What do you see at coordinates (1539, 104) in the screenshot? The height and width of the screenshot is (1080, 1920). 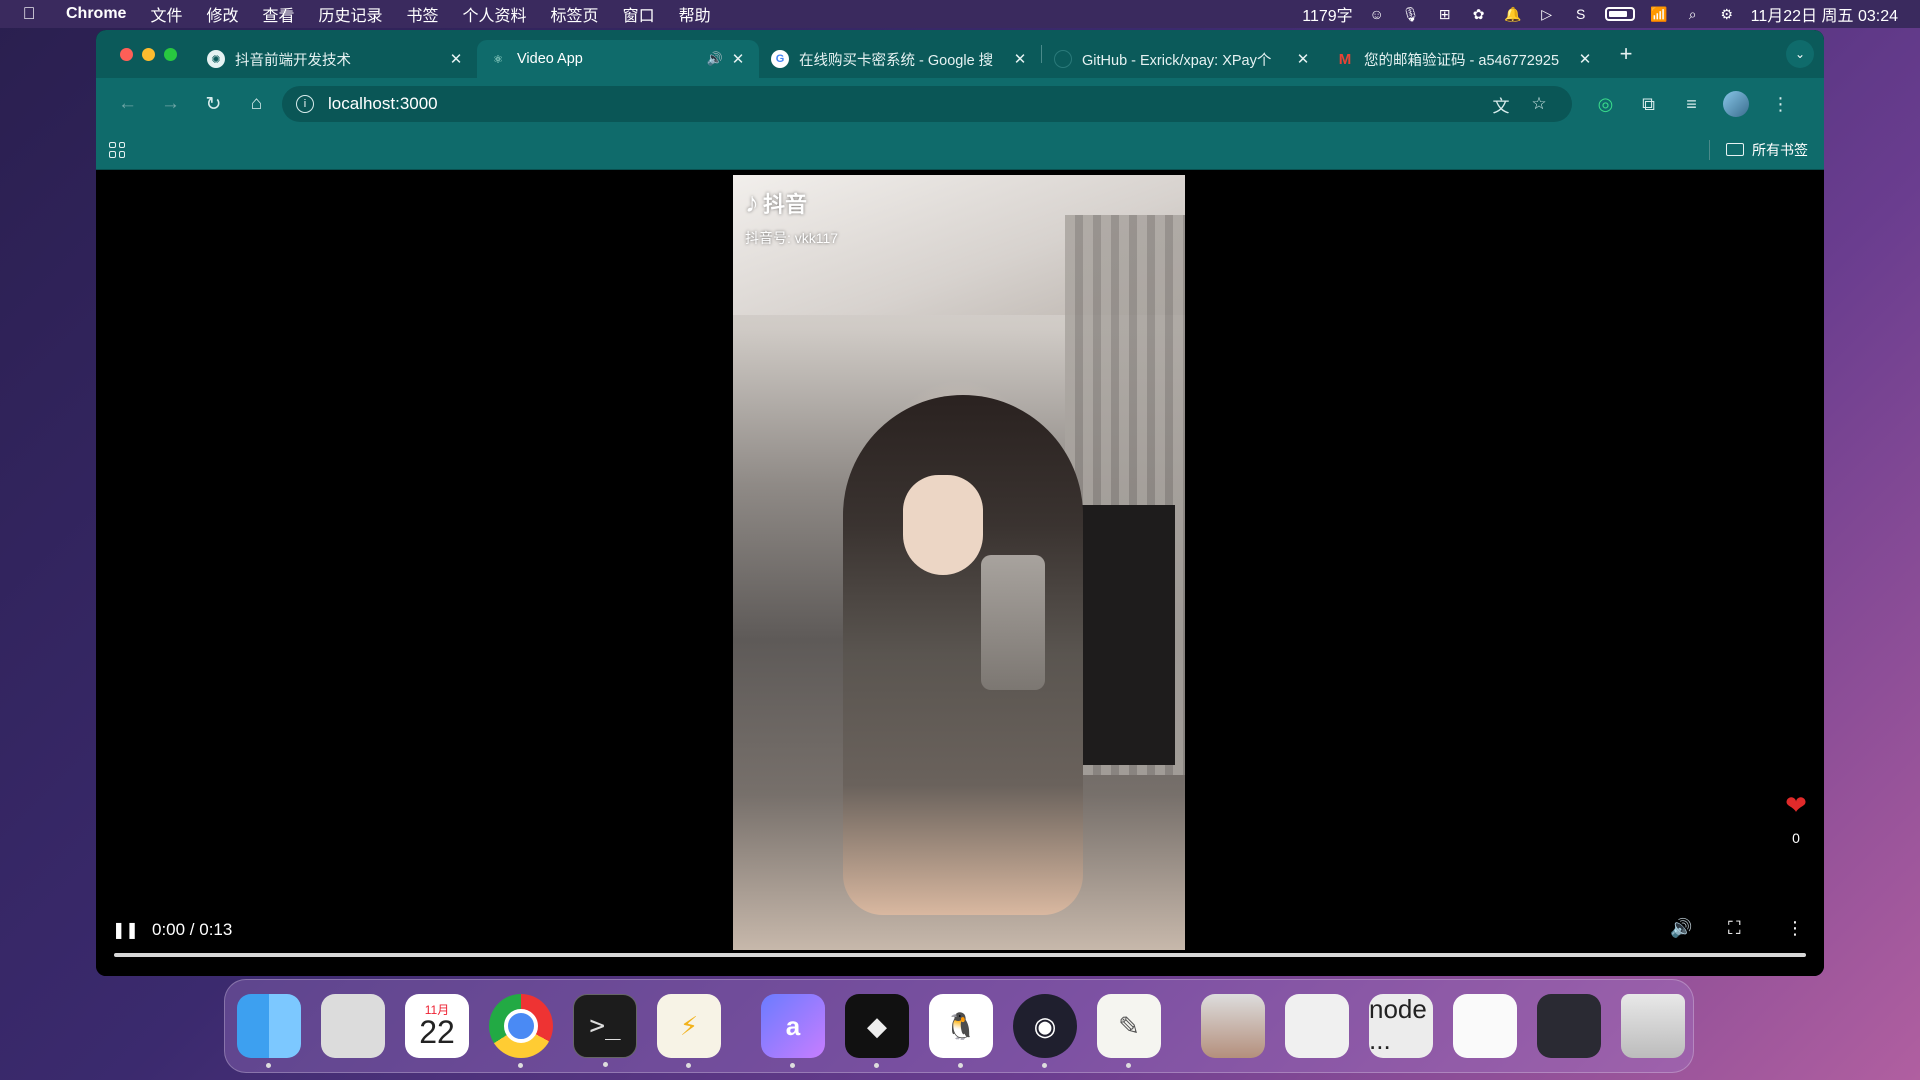 I see `bookmark-star-icon: ☆` at bounding box center [1539, 104].